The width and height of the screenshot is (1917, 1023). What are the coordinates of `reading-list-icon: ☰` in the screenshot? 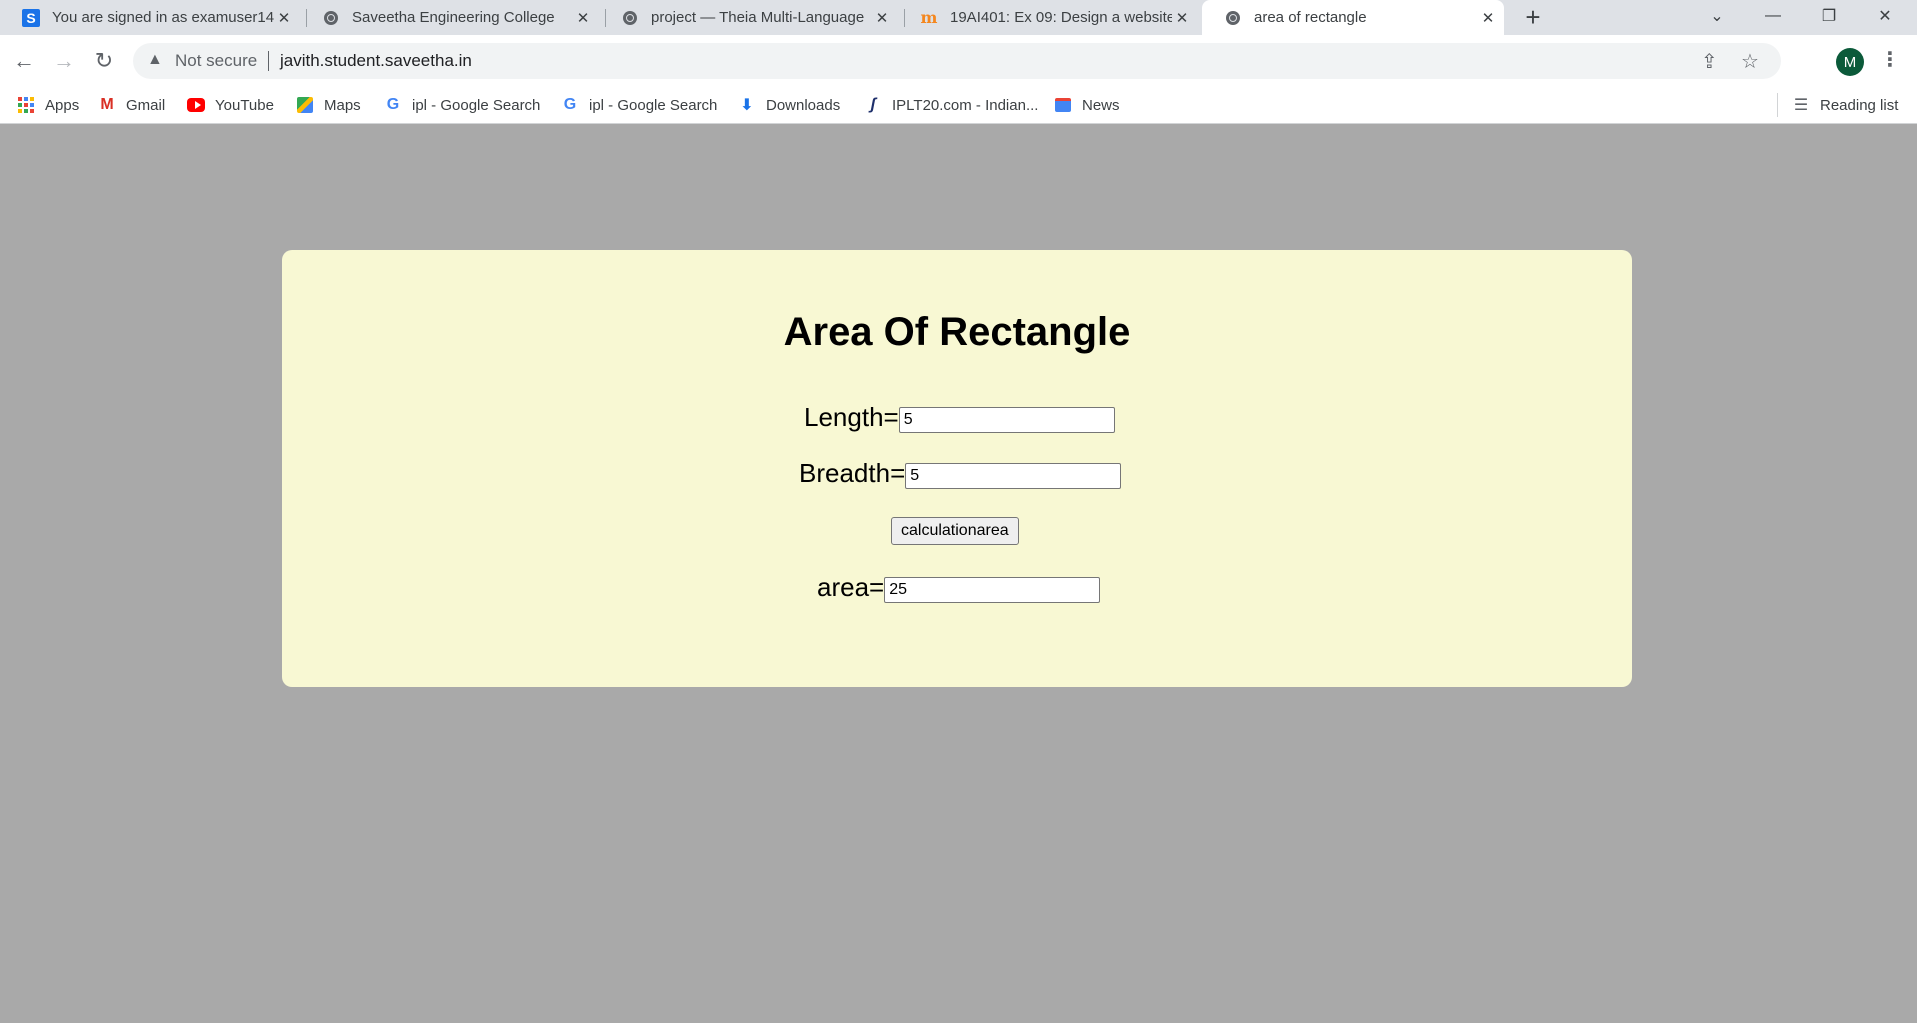 It's located at (1801, 105).